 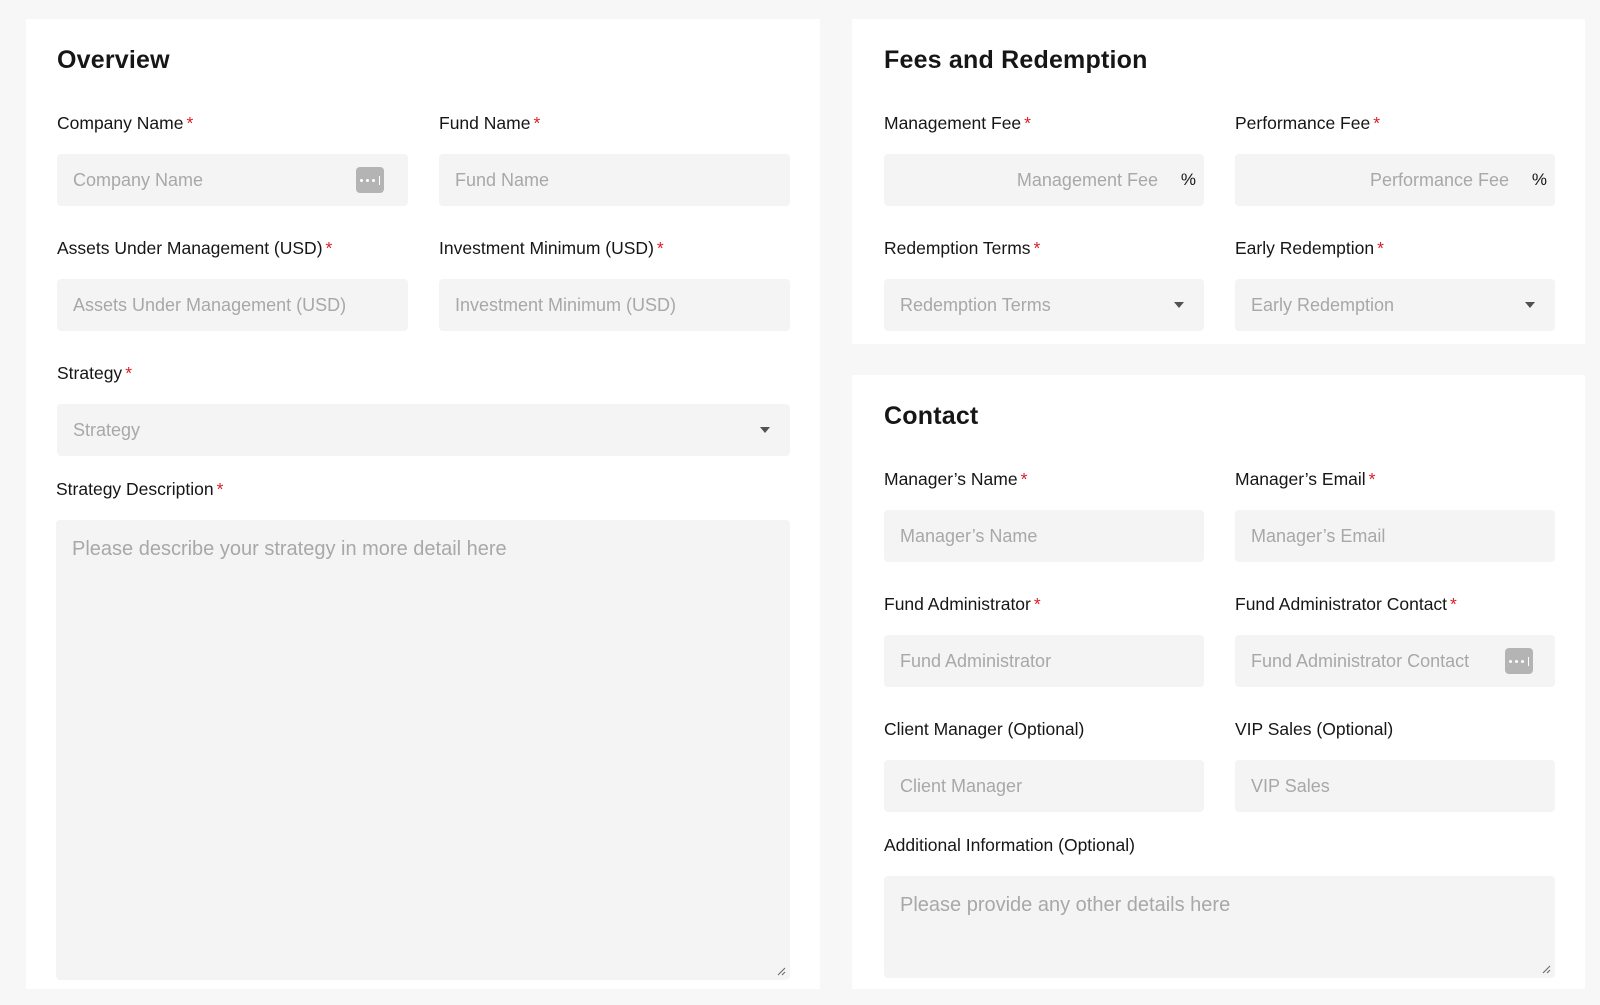 What do you see at coordinates (107, 429) in the screenshot?
I see `strategy-placeholder: Strategy` at bounding box center [107, 429].